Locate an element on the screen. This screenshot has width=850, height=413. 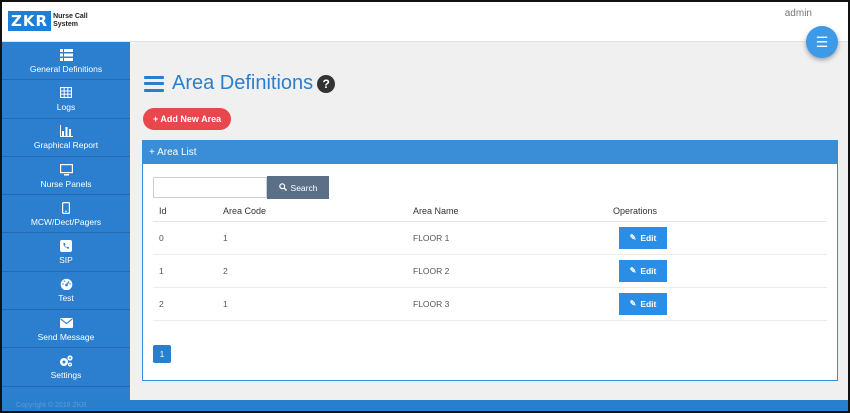
hamburger-icon is located at coordinates (154, 83).